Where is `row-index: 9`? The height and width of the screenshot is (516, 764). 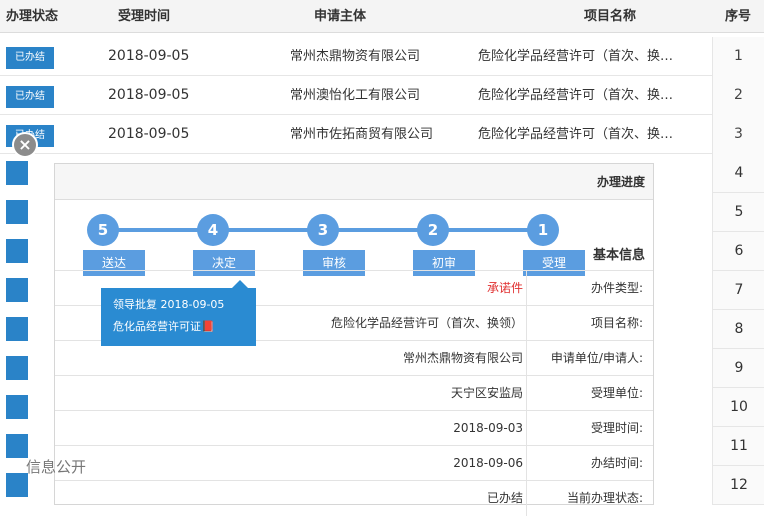
row-index: 9 is located at coordinates (739, 368).